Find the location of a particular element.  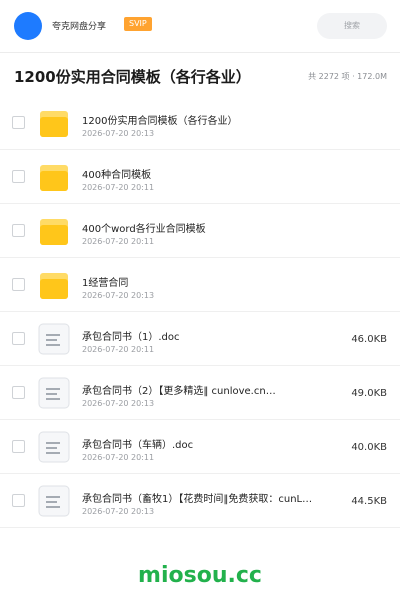

svip-badge: SVIP is located at coordinates (138, 24).